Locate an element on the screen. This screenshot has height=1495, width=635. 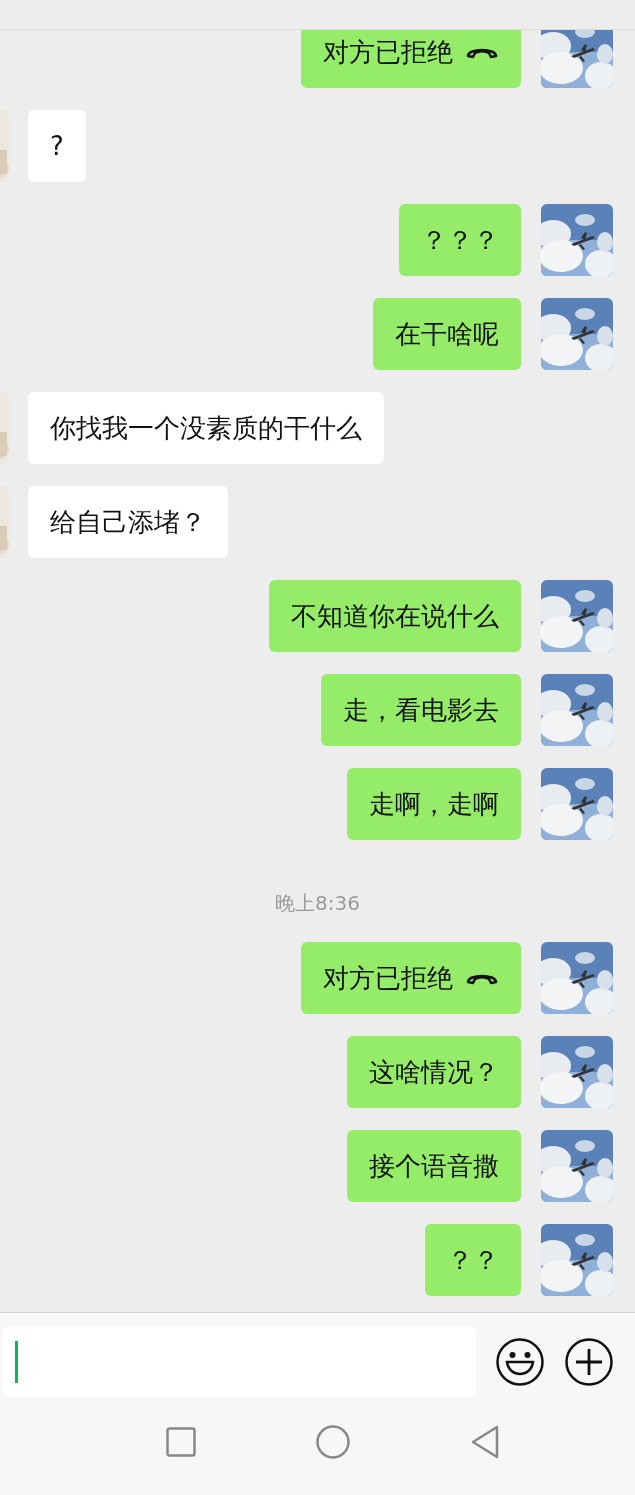
message-bubble: ? is located at coordinates (57, 146).